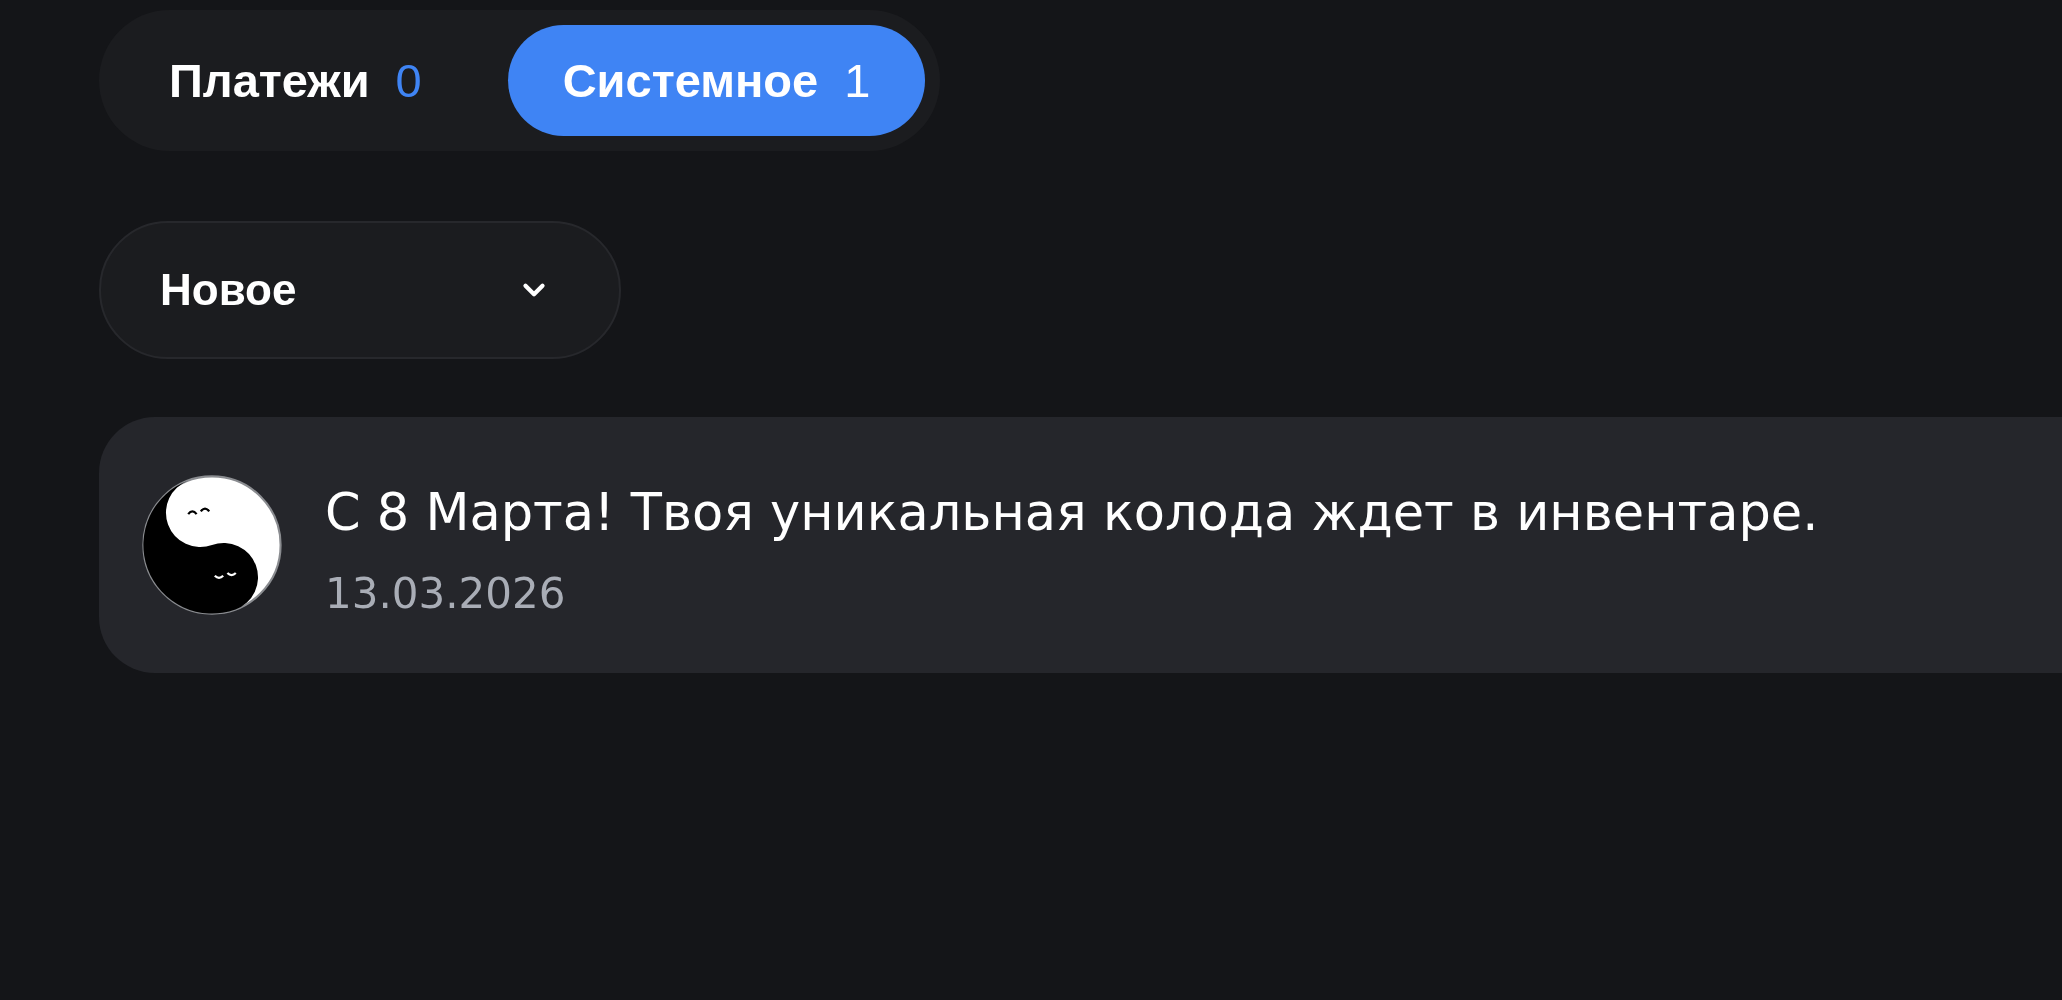 Image resolution: width=2062 pixels, height=1000 pixels. Describe the element at coordinates (1072, 514) in the screenshot. I see `notification-message: С 8 Марта! Твоя уникальная колода ждет в инвентаре.` at that location.